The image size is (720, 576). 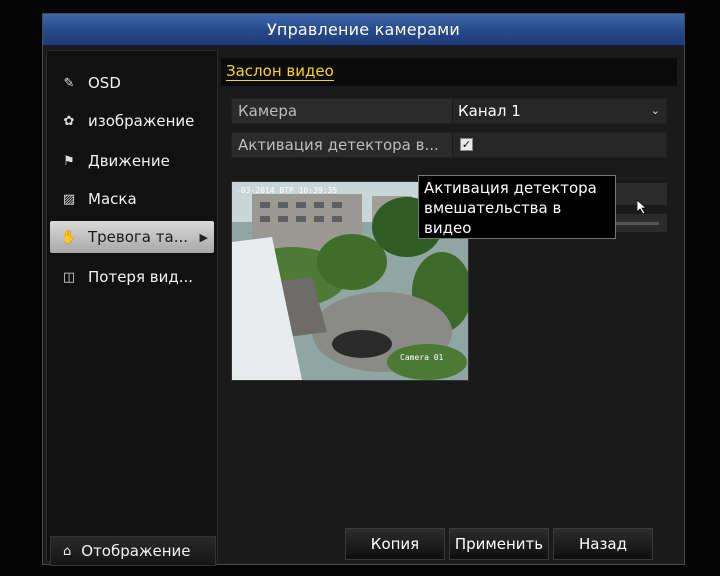 I want to click on copy-button: Копия, so click(x=395, y=544).